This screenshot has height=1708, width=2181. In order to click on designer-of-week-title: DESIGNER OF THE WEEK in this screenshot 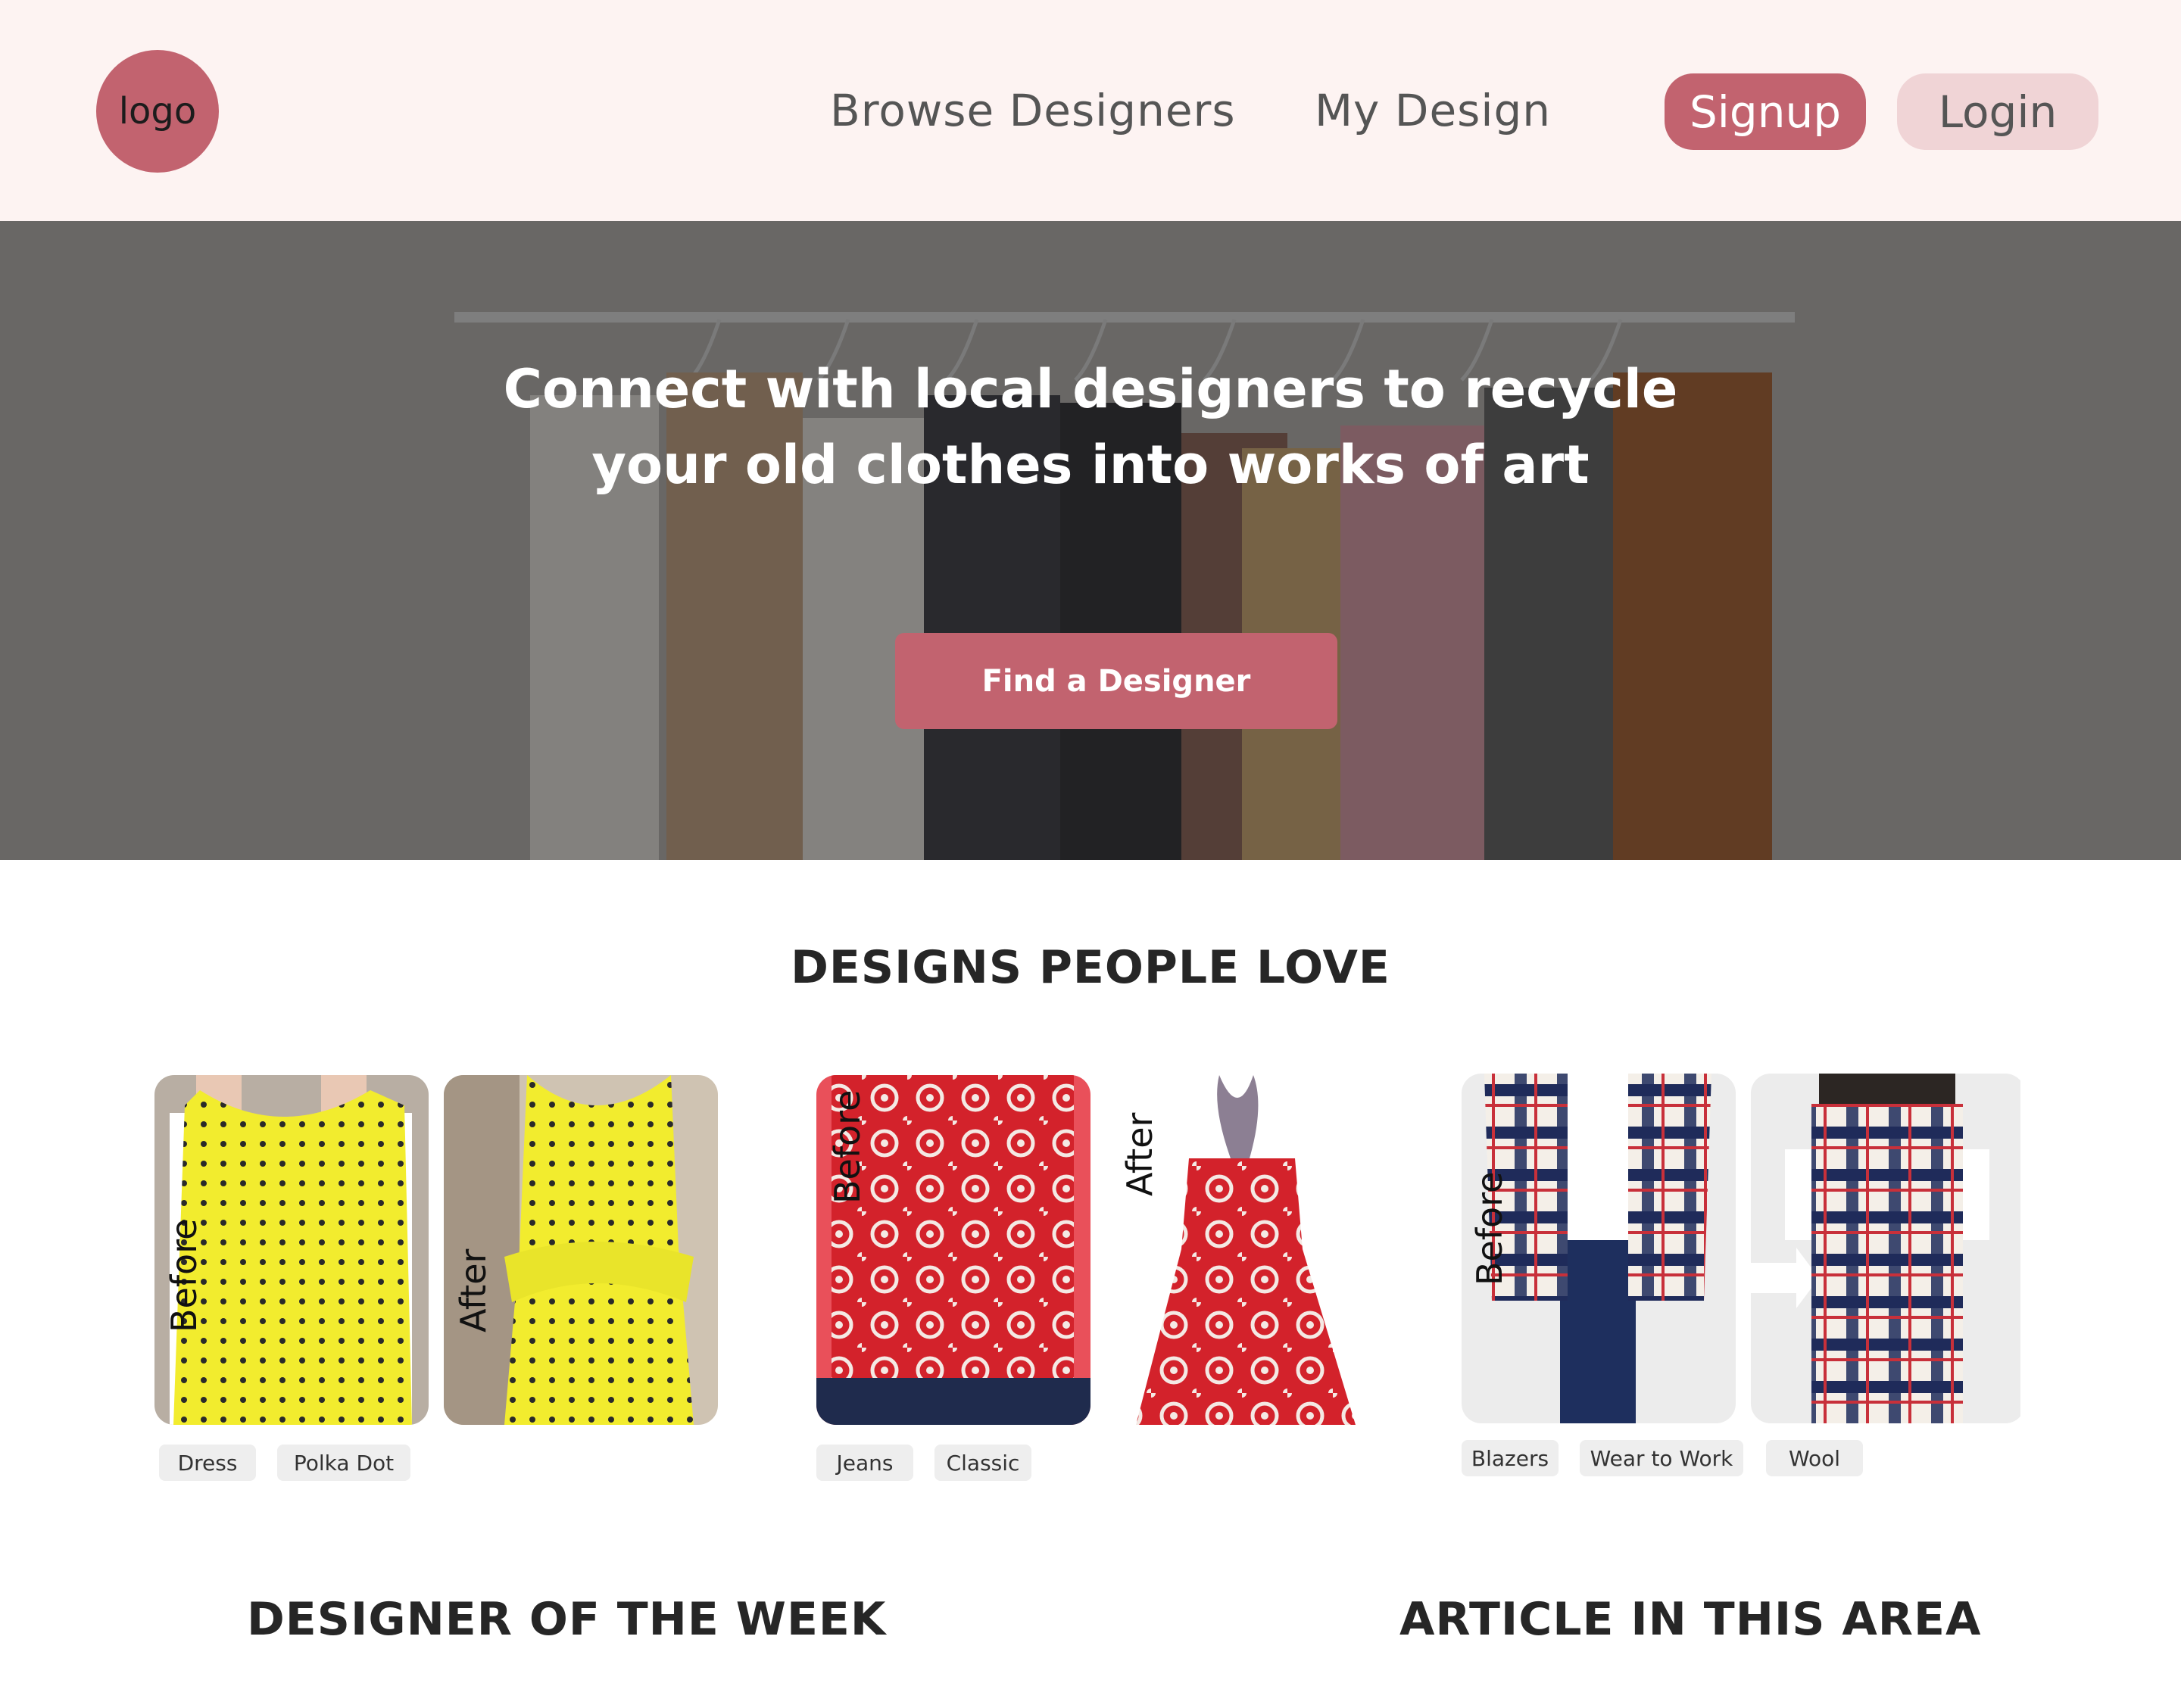, I will do `click(567, 1619)`.